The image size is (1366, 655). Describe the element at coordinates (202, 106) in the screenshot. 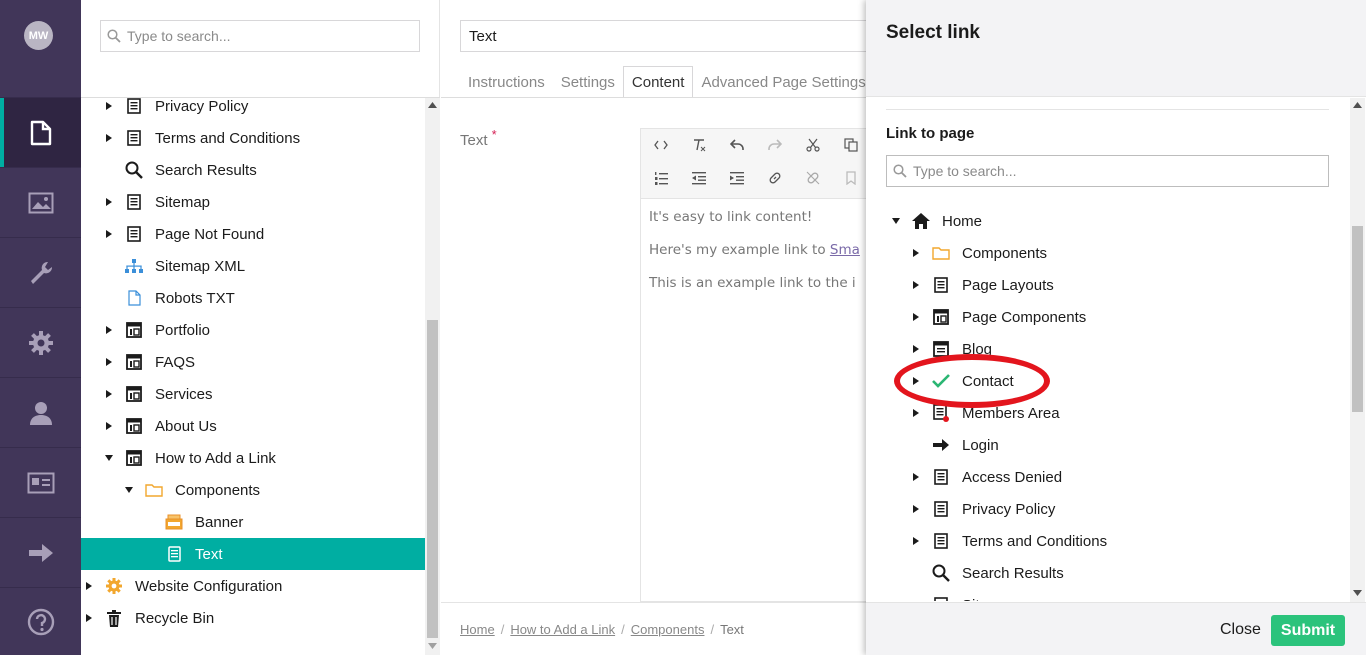

I see `tree-item-label: Privacy Policy` at that location.